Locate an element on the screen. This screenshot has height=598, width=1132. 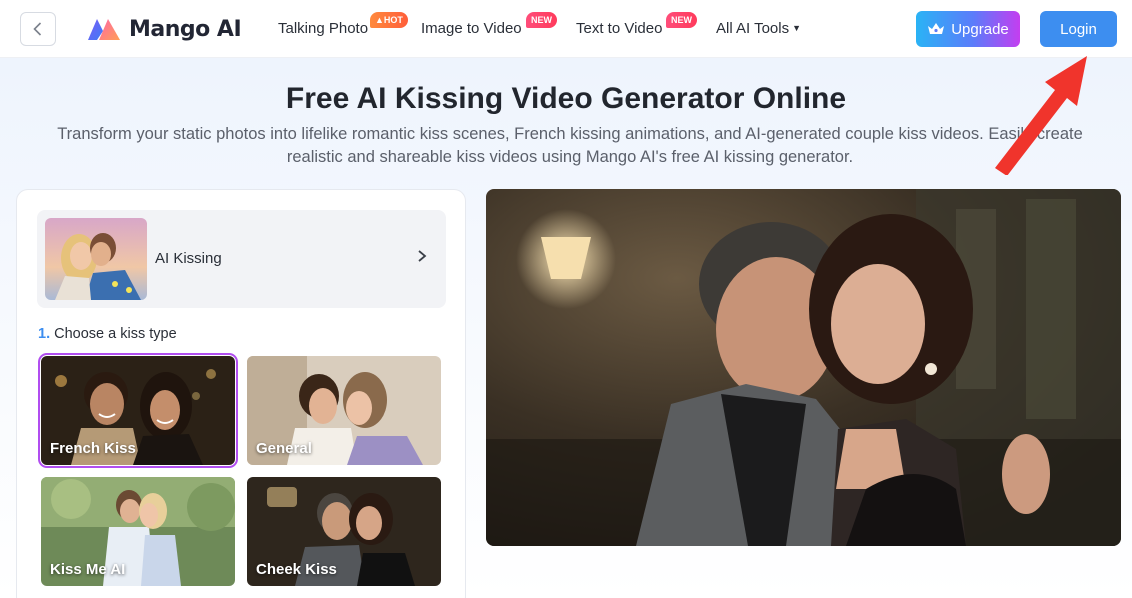
nav-image-to-video-label: Image to Video is located at coordinates (471, 28).